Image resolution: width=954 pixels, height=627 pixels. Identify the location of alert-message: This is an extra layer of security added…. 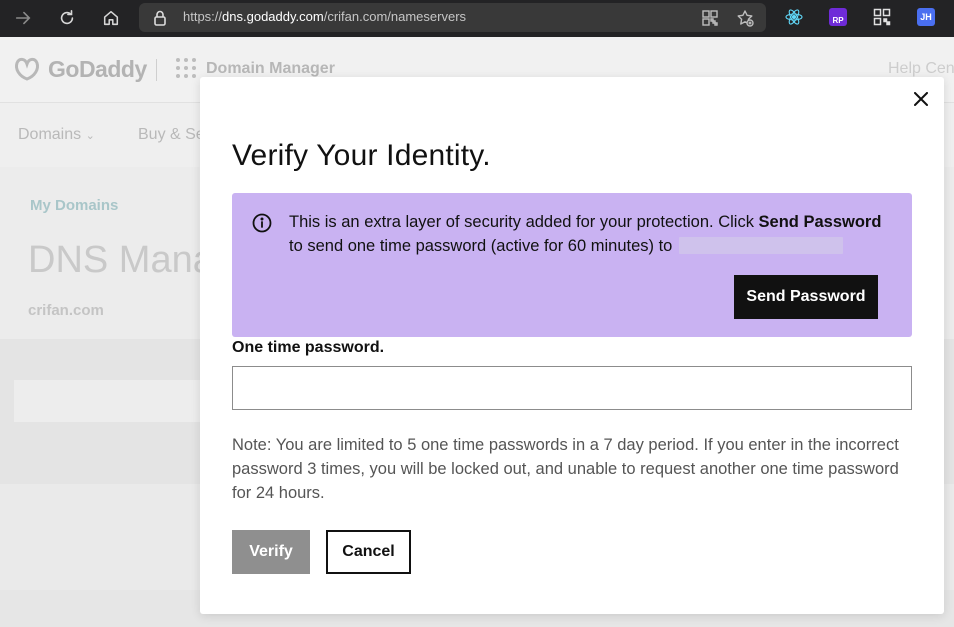
(585, 234).